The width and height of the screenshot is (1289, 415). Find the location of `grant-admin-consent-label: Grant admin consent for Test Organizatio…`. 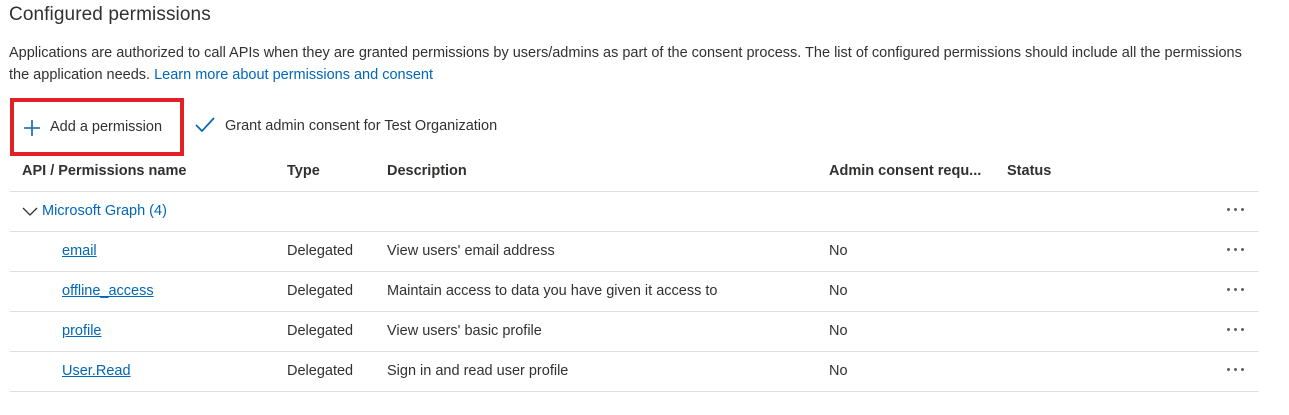

grant-admin-consent-label: Grant admin consent for Test Organizatio… is located at coordinates (361, 126).